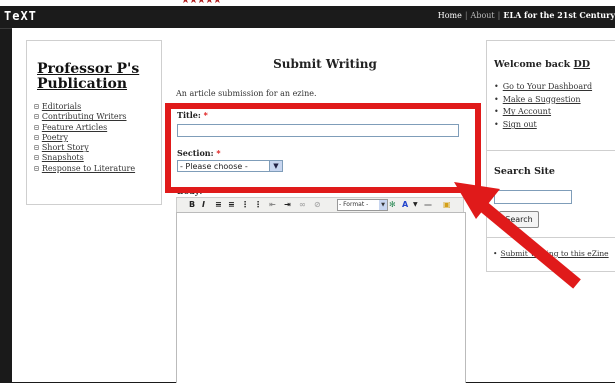 Image resolution: width=615 pixels, height=383 pixels. I want to click on align-center-icon: ≡, so click(231, 204).